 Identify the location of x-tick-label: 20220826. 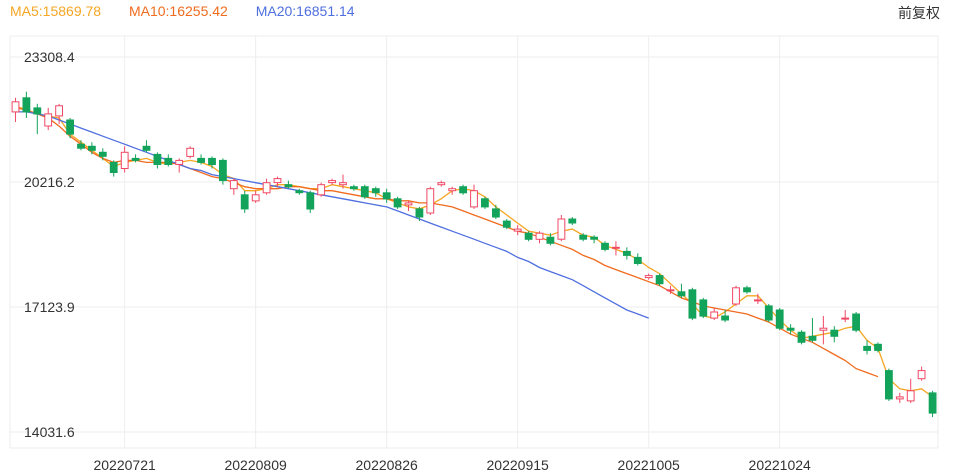
(387, 465).